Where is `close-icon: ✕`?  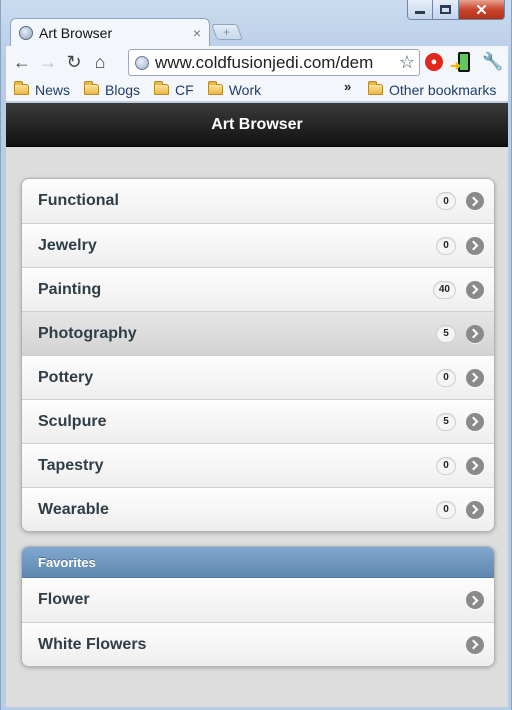 close-icon: ✕ is located at coordinates (481, 10).